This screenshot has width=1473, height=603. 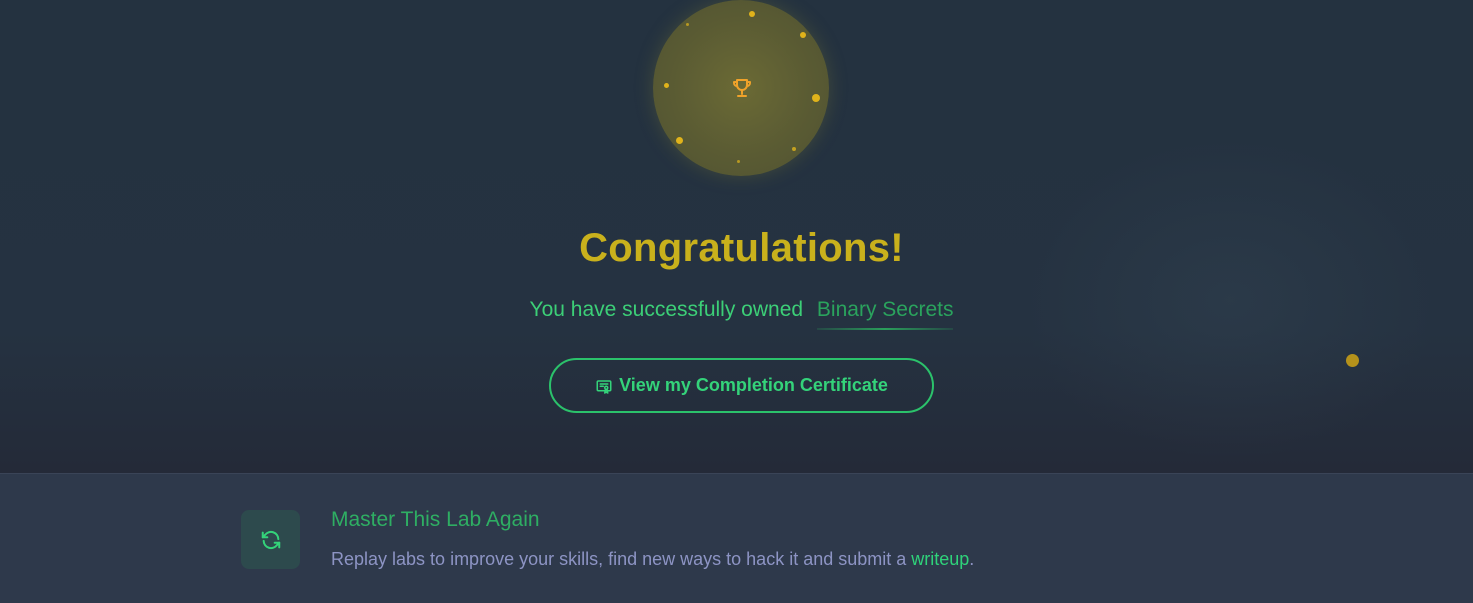 I want to click on subtitle-text: You have successfully owned, so click(x=666, y=309).